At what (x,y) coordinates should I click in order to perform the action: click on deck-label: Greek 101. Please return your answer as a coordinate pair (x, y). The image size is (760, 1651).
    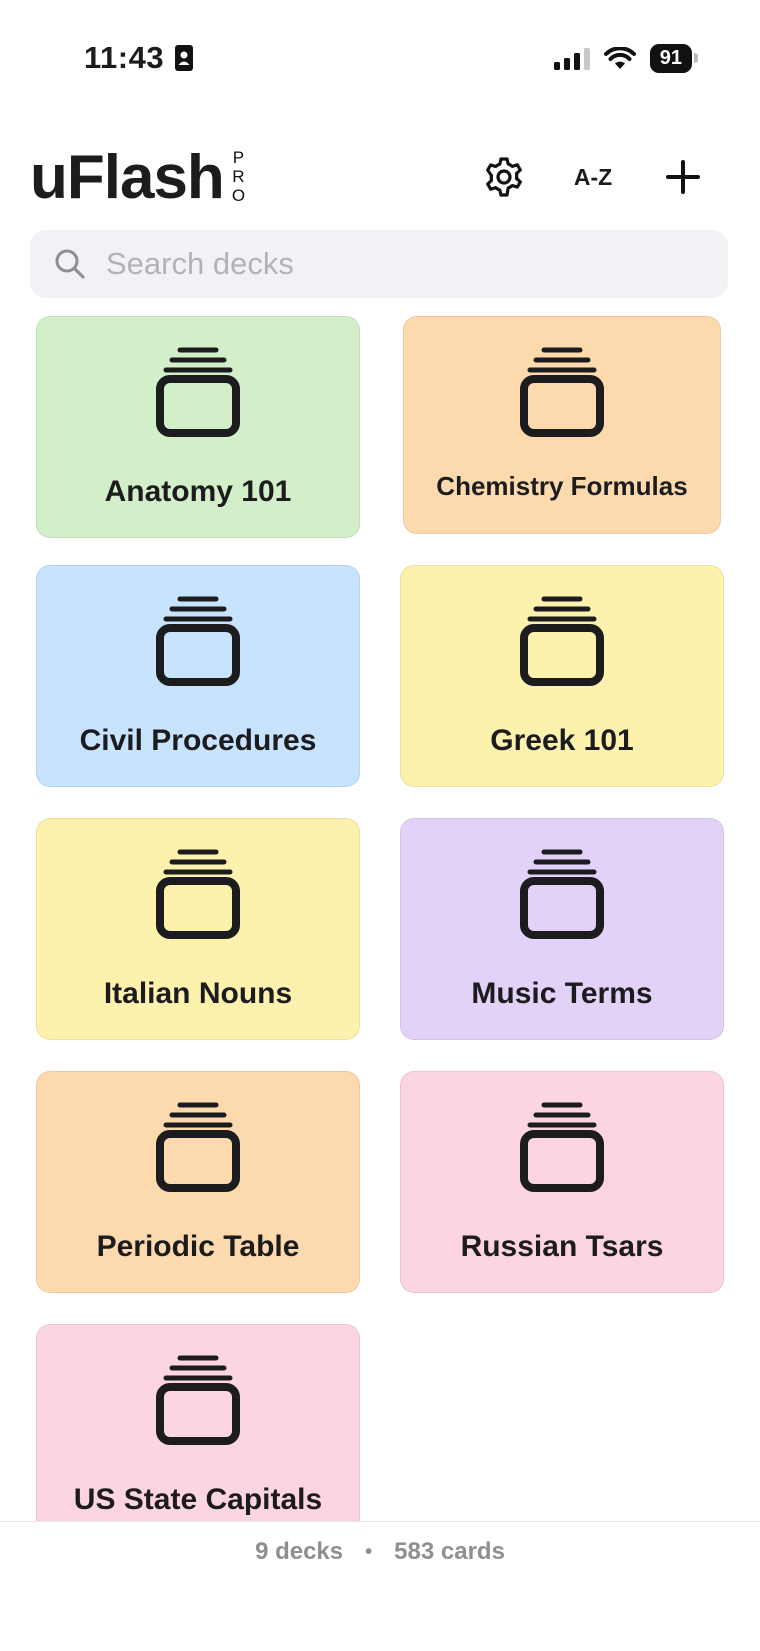
    Looking at the image, I should click on (562, 740).